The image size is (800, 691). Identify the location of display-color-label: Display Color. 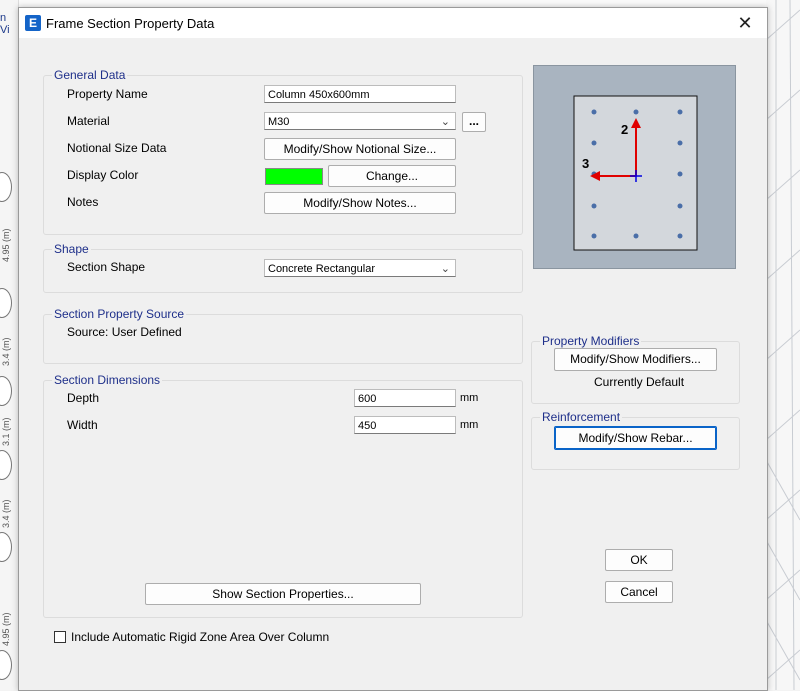
(103, 175).